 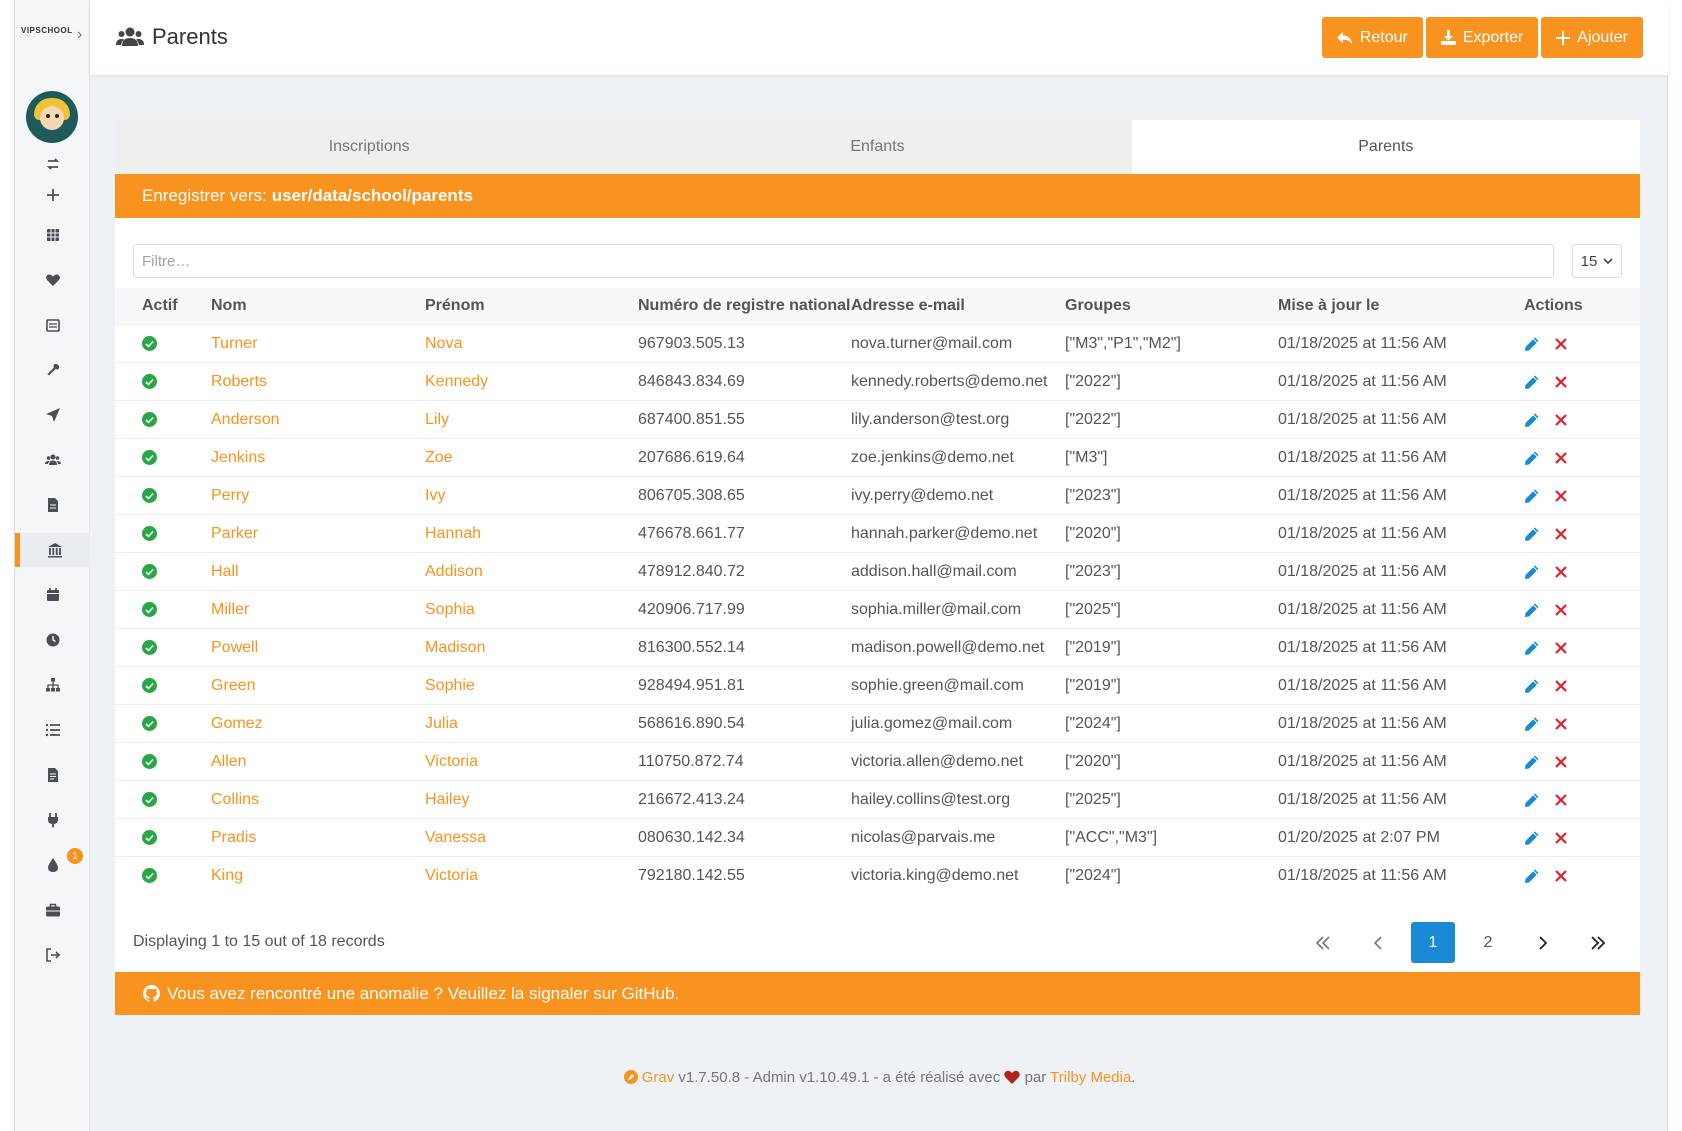 What do you see at coordinates (52, 730) in the screenshot?
I see `sidebar-item-list` at bounding box center [52, 730].